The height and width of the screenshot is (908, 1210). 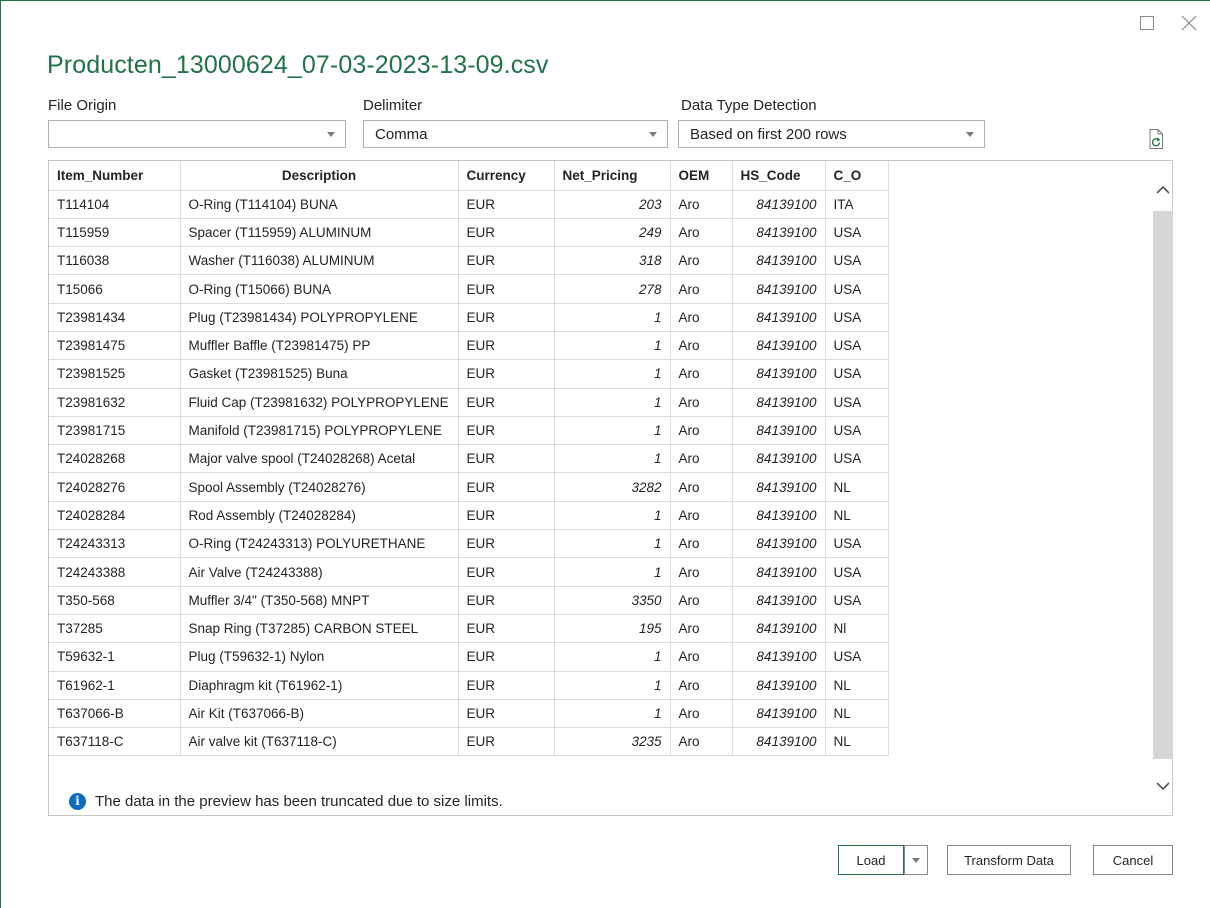 I want to click on delimiter-select: Comma, so click(x=515, y=134).